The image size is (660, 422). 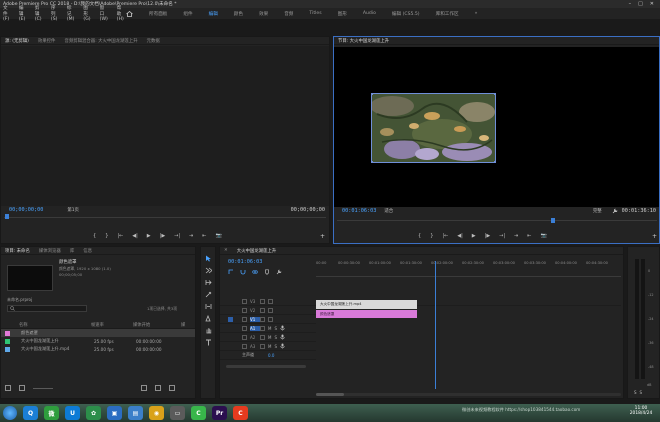 What do you see at coordinates (468, 394) in the screenshot?
I see `timeline-horizontal-scrollbar` at bounding box center [468, 394].